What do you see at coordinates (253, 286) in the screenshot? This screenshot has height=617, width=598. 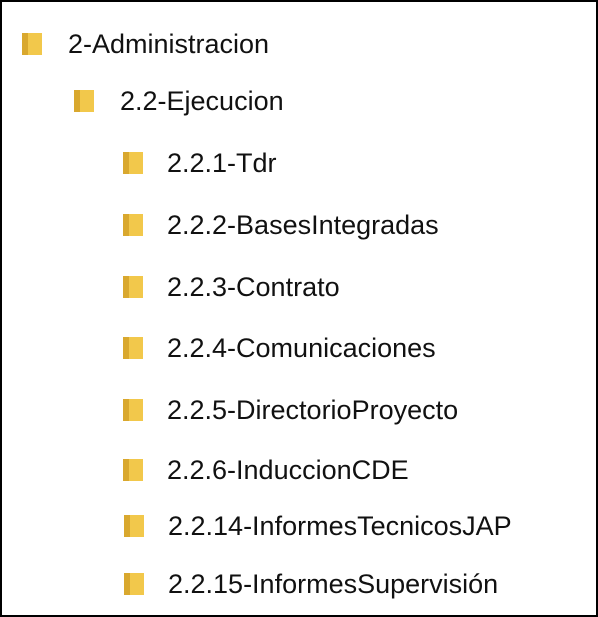 I see `tree-item-label: 2.2.3-Contrato` at bounding box center [253, 286].